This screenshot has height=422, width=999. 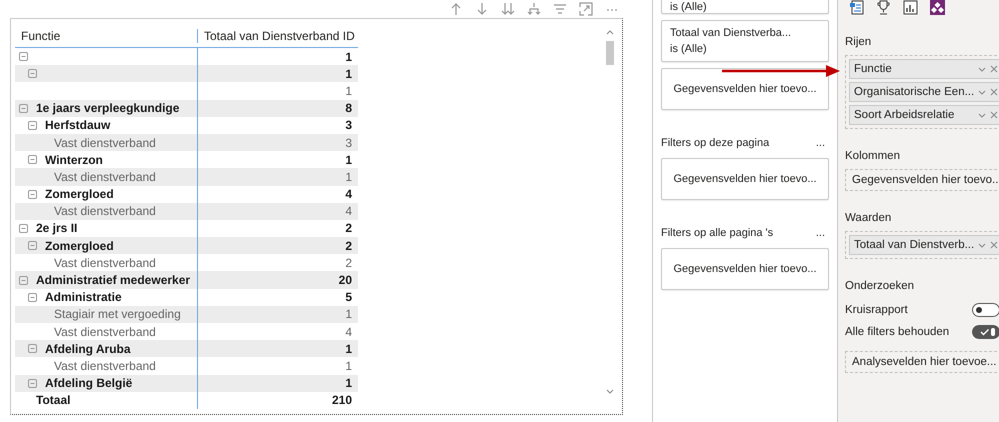 I want to click on field-name: Soort Arbeidsrelatie, so click(x=905, y=115).